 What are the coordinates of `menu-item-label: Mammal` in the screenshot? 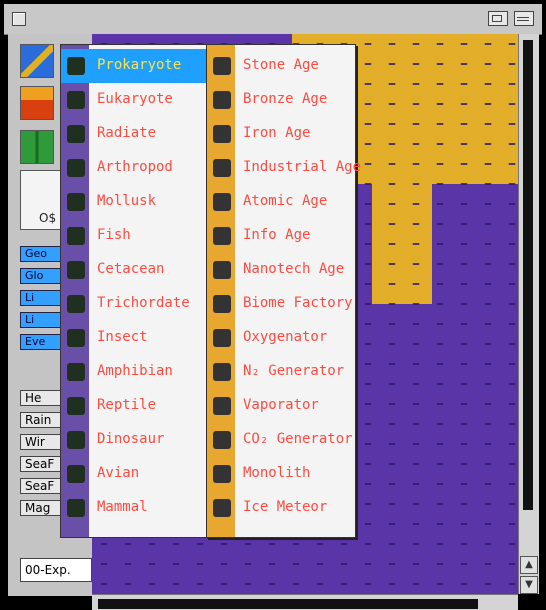 It's located at (122, 507).